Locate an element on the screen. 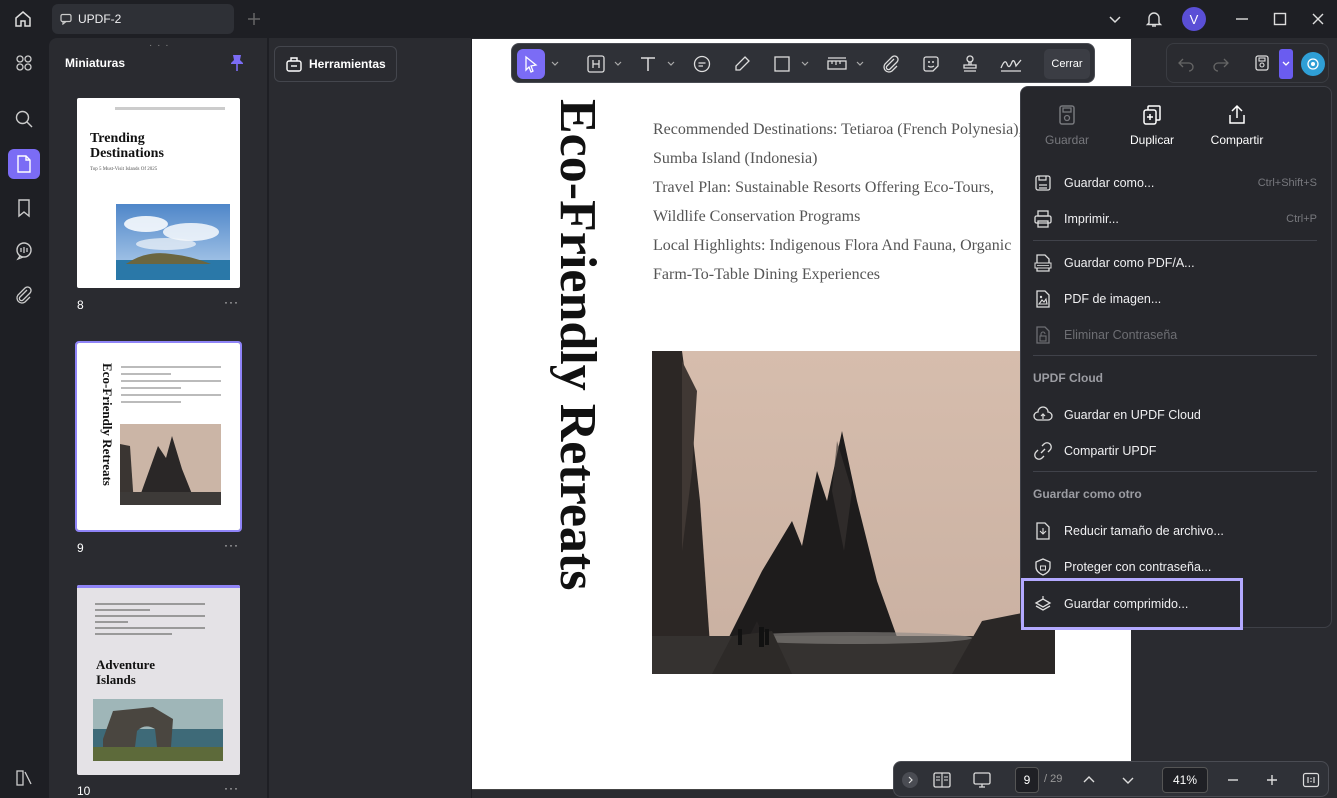 This screenshot has width=1337, height=798. thumb-subtitle: Top 5 Must-Visit Islands Of 2025 is located at coordinates (124, 169).